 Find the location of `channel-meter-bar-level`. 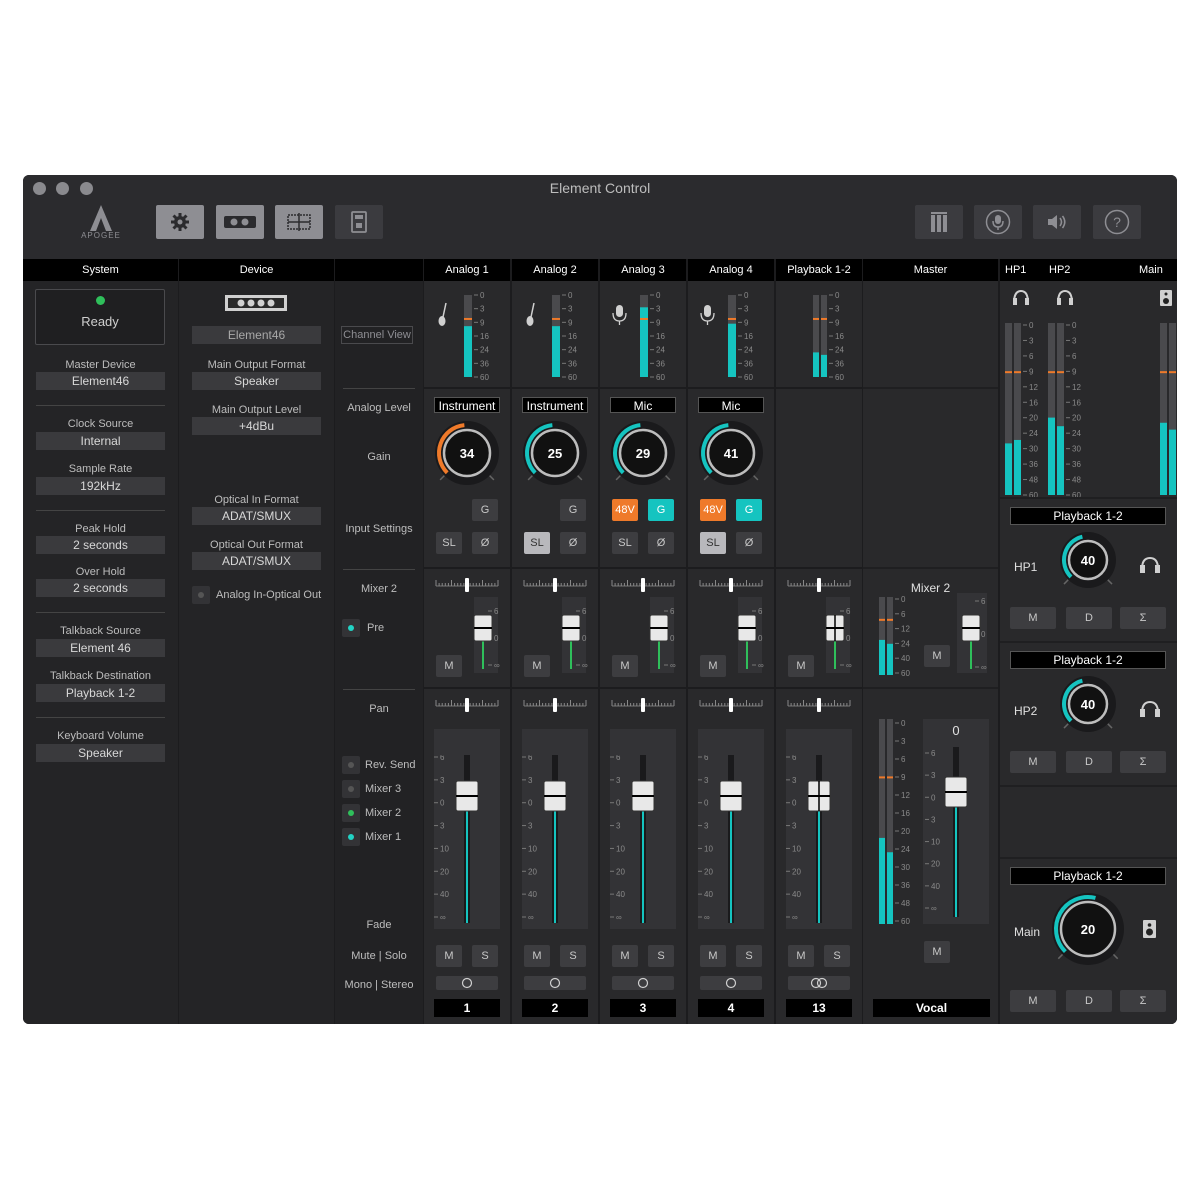

channel-meter-bar-level is located at coordinates (468, 351).